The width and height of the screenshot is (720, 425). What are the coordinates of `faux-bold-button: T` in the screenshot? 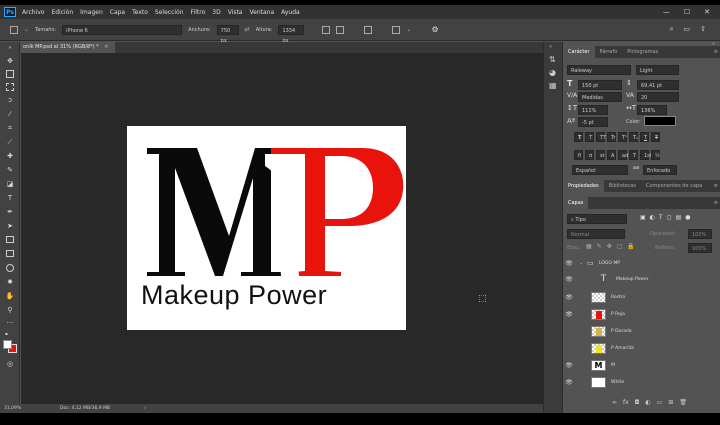 It's located at (578, 137).